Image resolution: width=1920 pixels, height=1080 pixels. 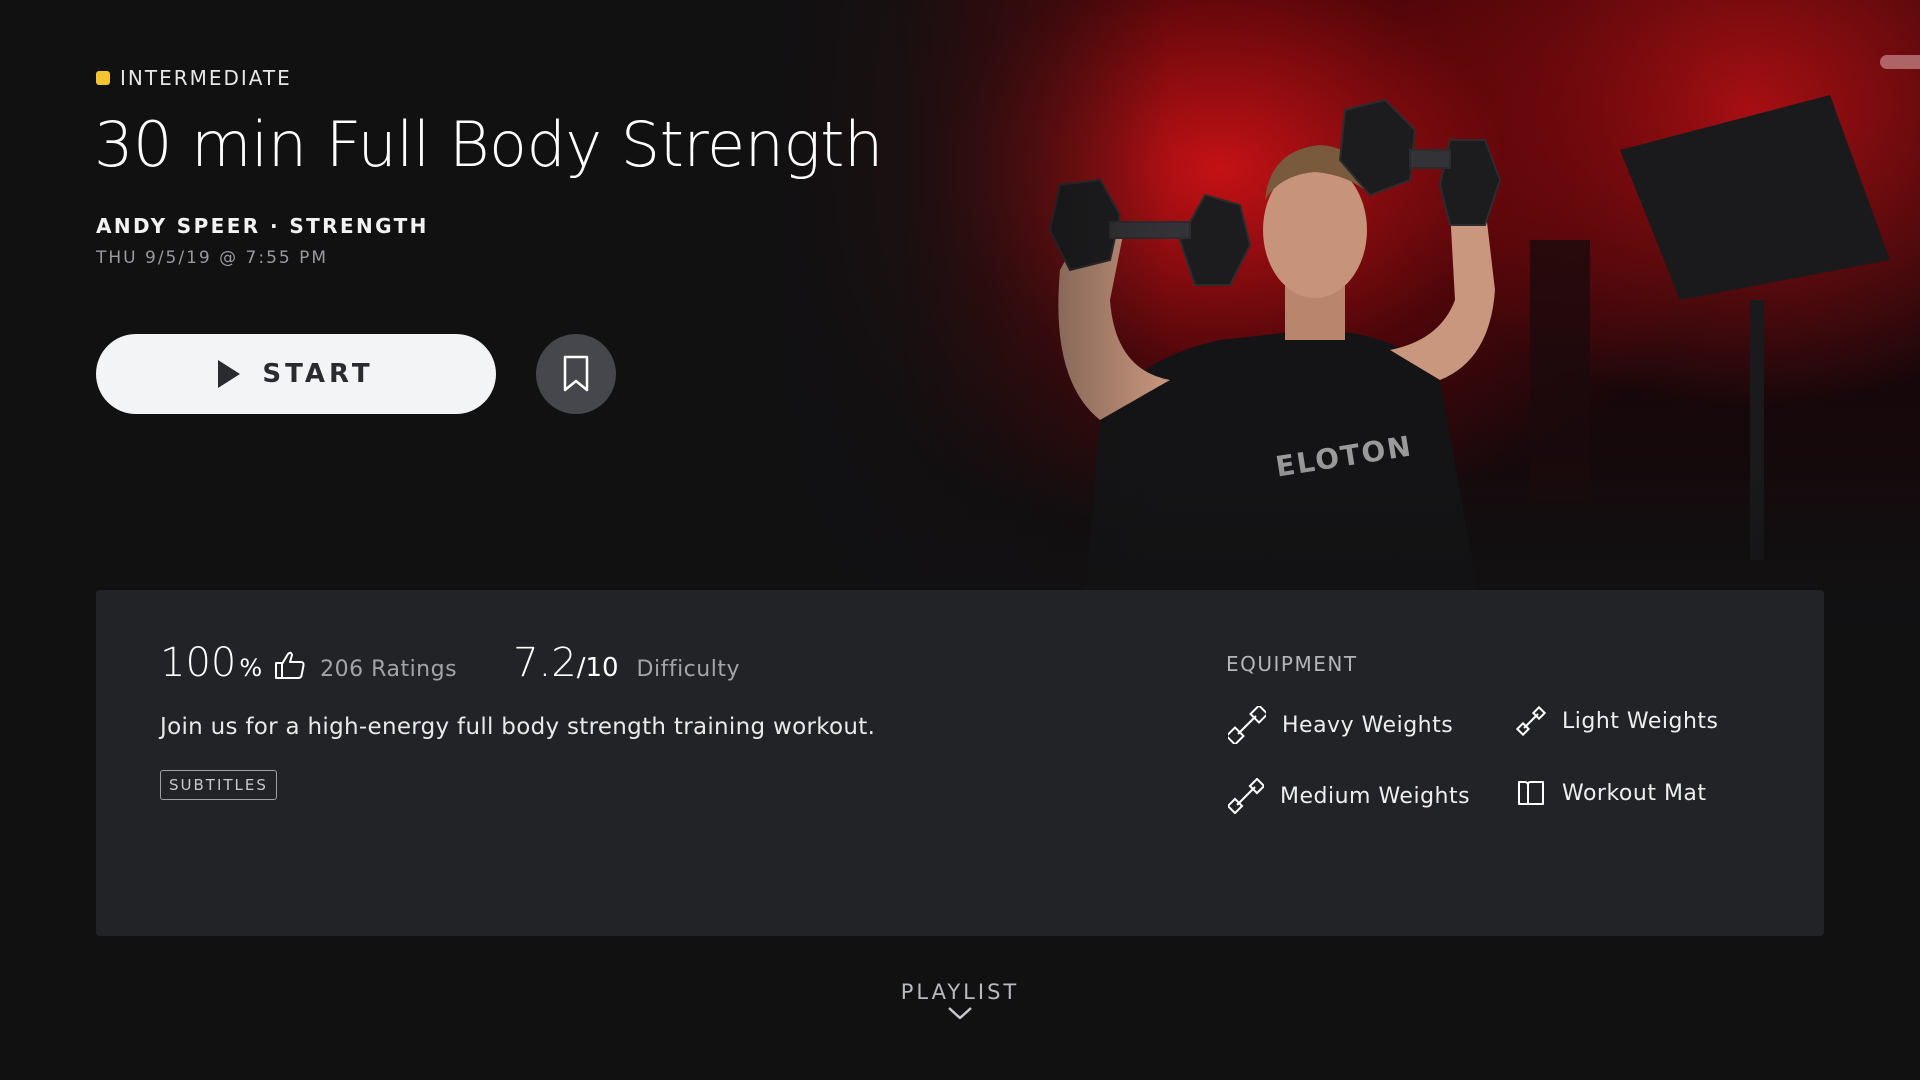 I want to click on dumbbell-medium-icon, so click(x=1246, y=796).